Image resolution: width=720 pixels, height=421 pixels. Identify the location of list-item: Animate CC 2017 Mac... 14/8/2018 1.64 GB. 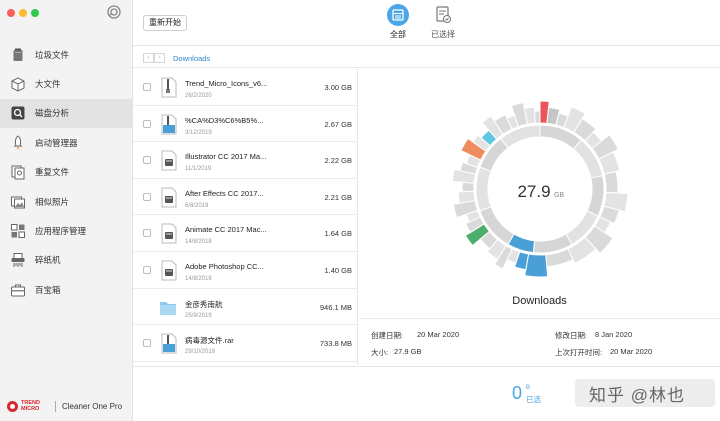
(245, 233).